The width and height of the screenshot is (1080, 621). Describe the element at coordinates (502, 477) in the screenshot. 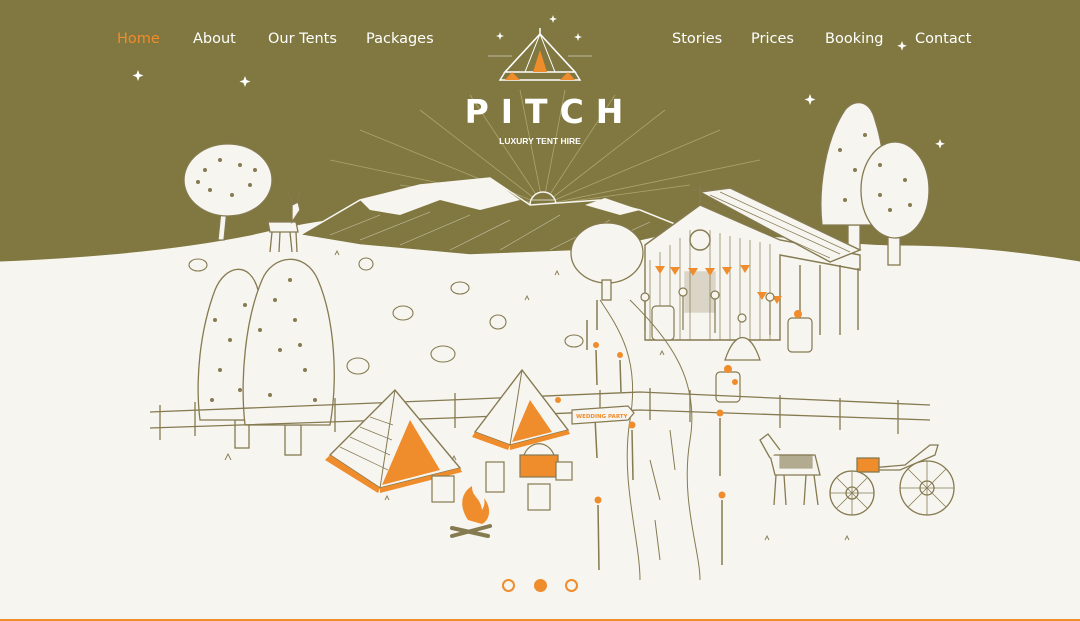

I see `picnic` at that location.